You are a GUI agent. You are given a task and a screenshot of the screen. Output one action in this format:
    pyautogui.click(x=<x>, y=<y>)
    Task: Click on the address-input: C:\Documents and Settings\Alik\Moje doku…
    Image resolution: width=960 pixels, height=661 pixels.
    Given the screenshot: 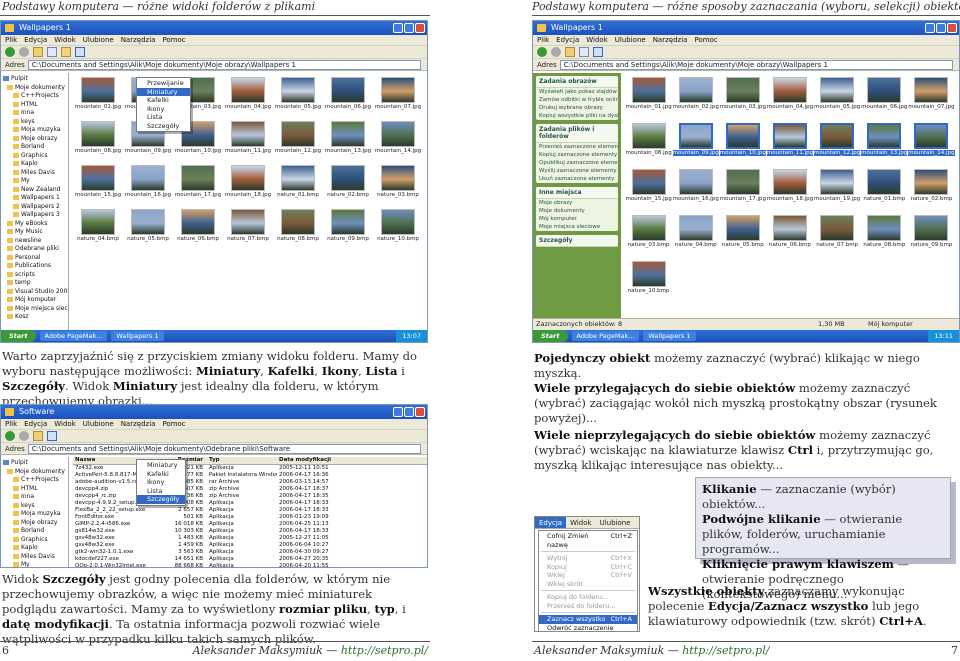 What is the action you would take?
    pyautogui.click(x=224, y=64)
    